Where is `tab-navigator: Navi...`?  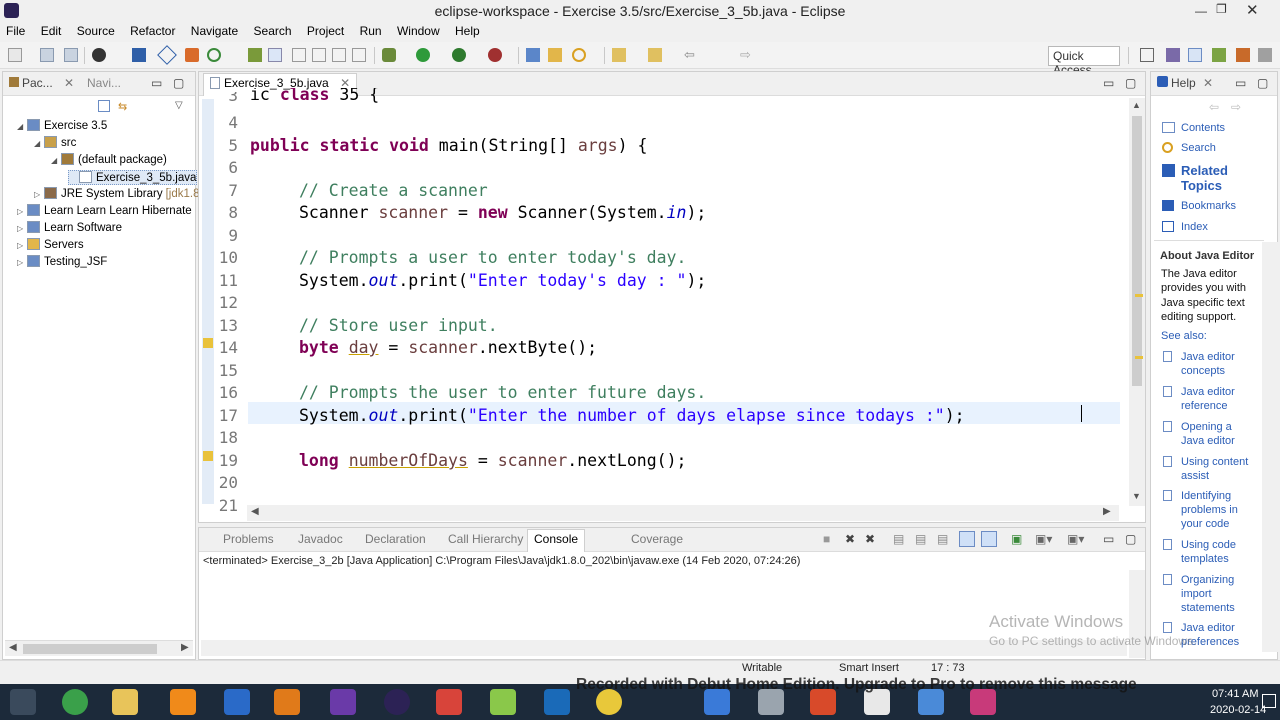
tab-navigator: Navi... is located at coordinates (104, 83).